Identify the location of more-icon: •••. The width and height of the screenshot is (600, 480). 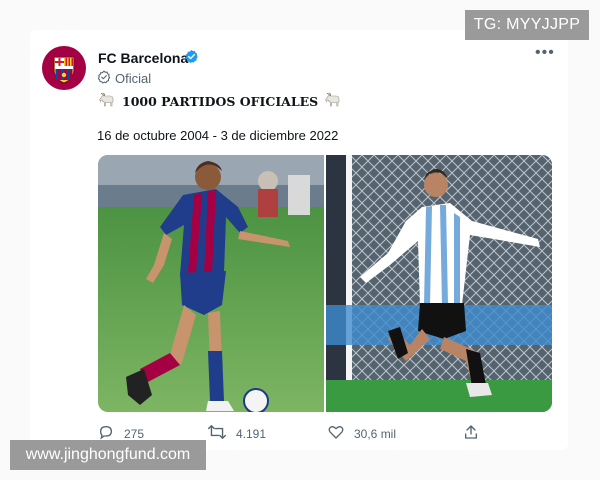
(545, 53).